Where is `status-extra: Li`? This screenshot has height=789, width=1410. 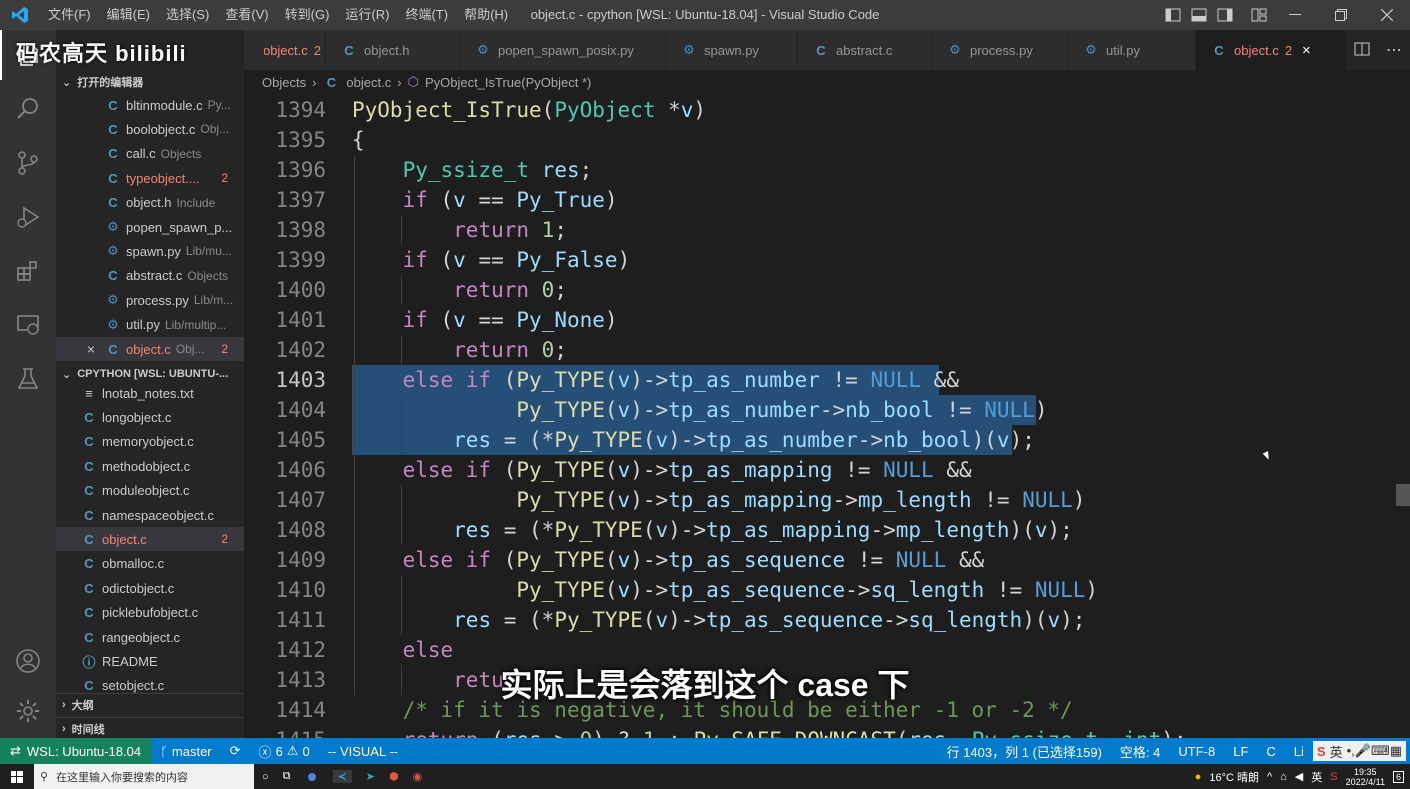
status-extra: Li is located at coordinates (1299, 751).